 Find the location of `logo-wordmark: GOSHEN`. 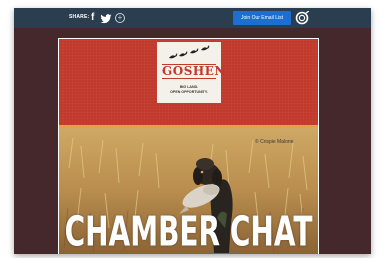

logo-wordmark: GOSHEN is located at coordinates (194, 71).